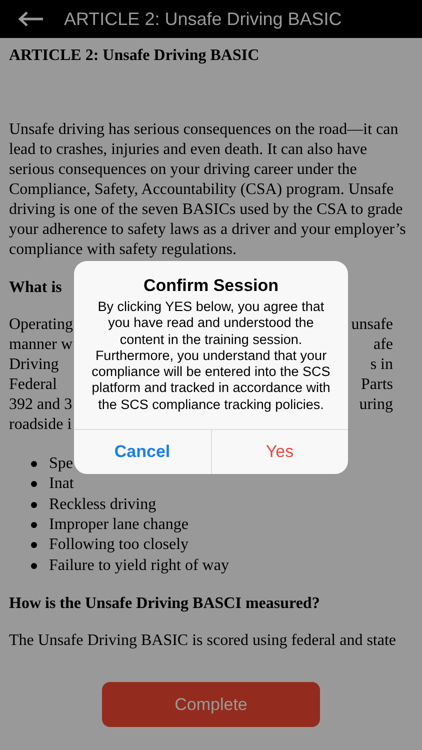 The image size is (422, 750). I want to click on yes-button: Yes, so click(280, 452).